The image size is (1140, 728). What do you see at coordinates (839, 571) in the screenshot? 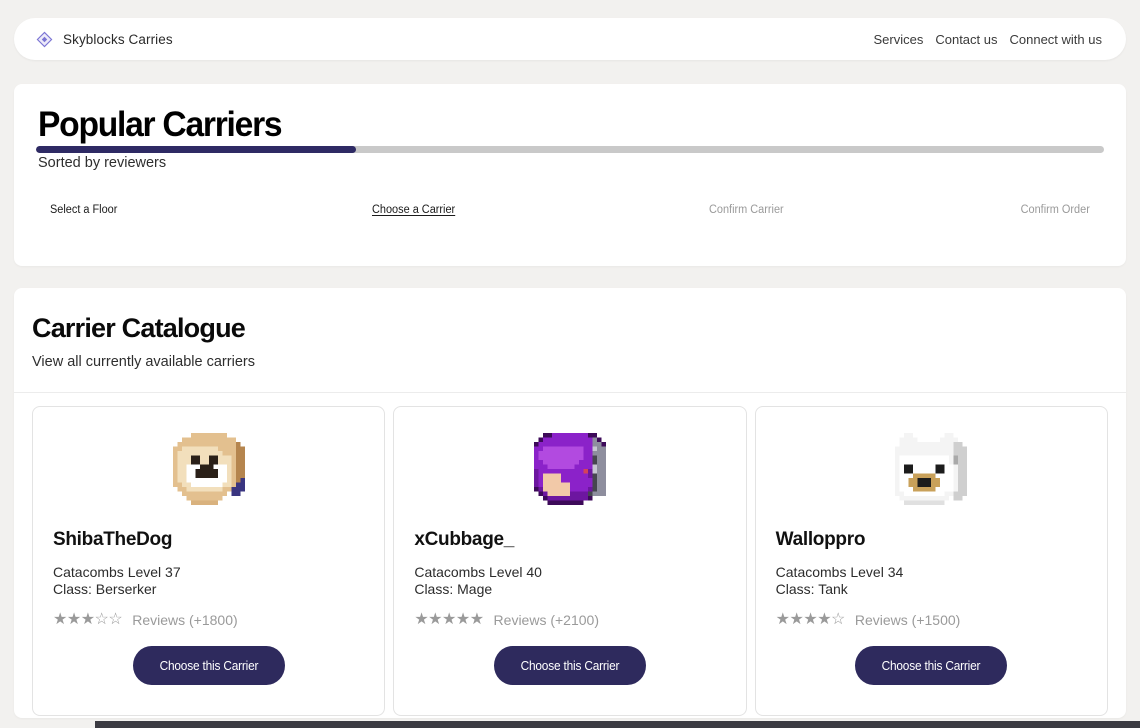
I see `carrier-level: Catacombs Level 34` at bounding box center [839, 571].